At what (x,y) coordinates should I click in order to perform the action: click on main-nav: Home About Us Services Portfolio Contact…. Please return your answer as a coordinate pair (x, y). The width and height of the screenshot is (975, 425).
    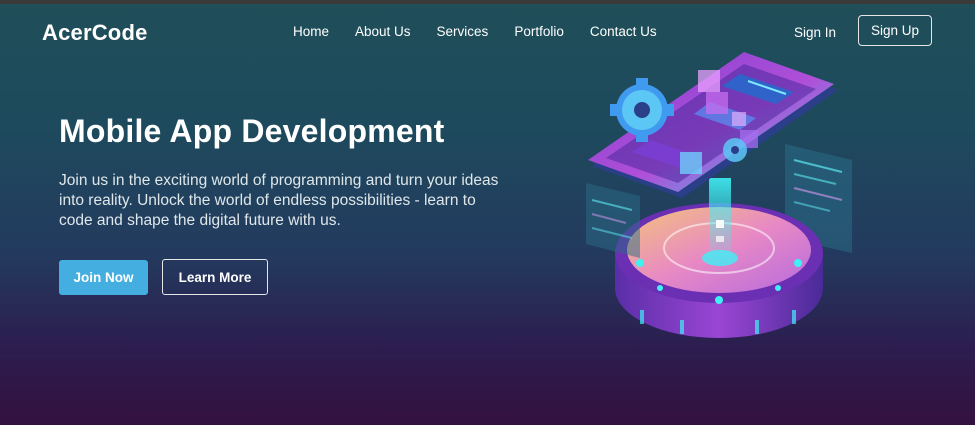
    Looking at the image, I should click on (475, 31).